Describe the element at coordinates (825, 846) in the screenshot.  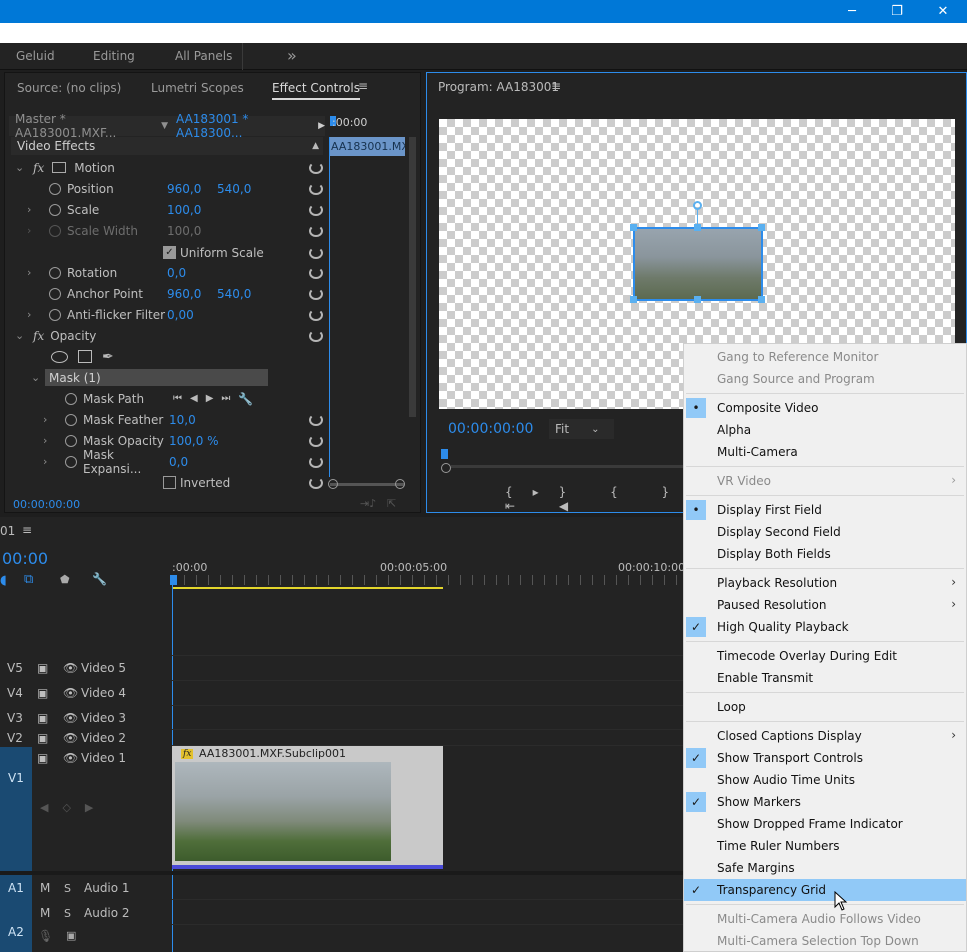
I see `menu-time-ruler-numbers: Time Ruler Numbers` at that location.